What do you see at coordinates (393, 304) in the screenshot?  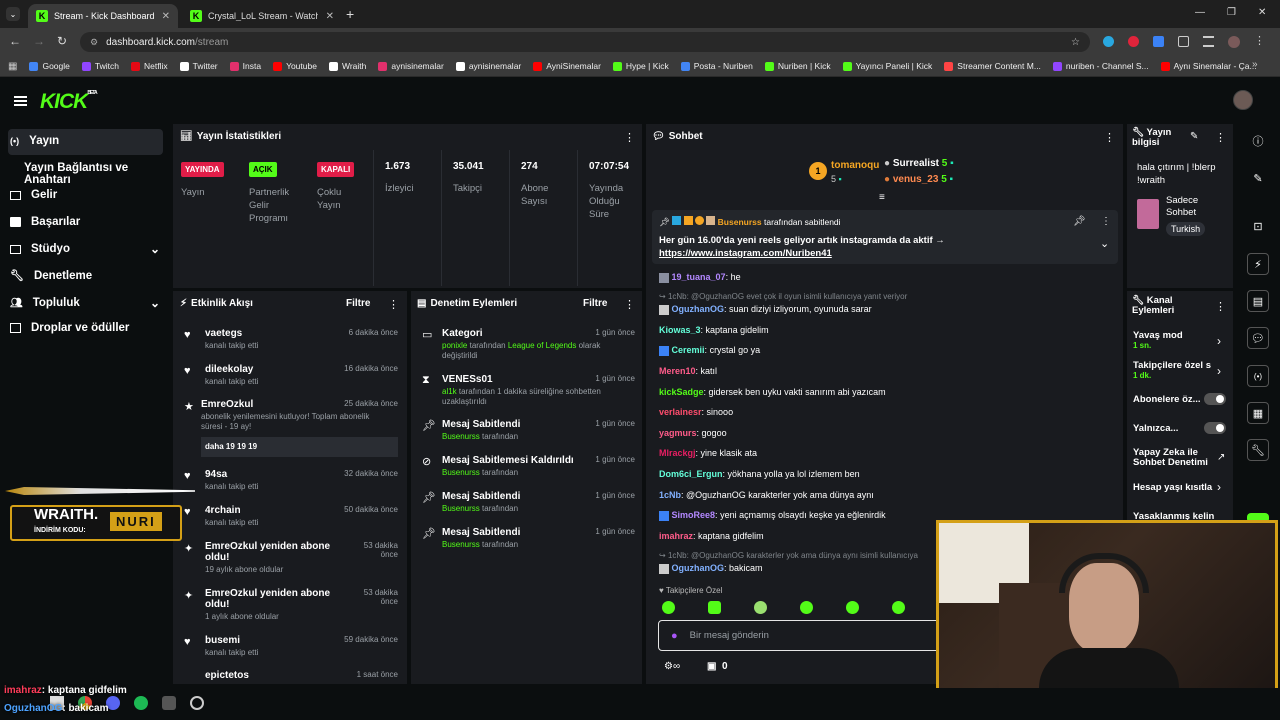 I see `activity-menu-icon: ⋮` at bounding box center [393, 304].